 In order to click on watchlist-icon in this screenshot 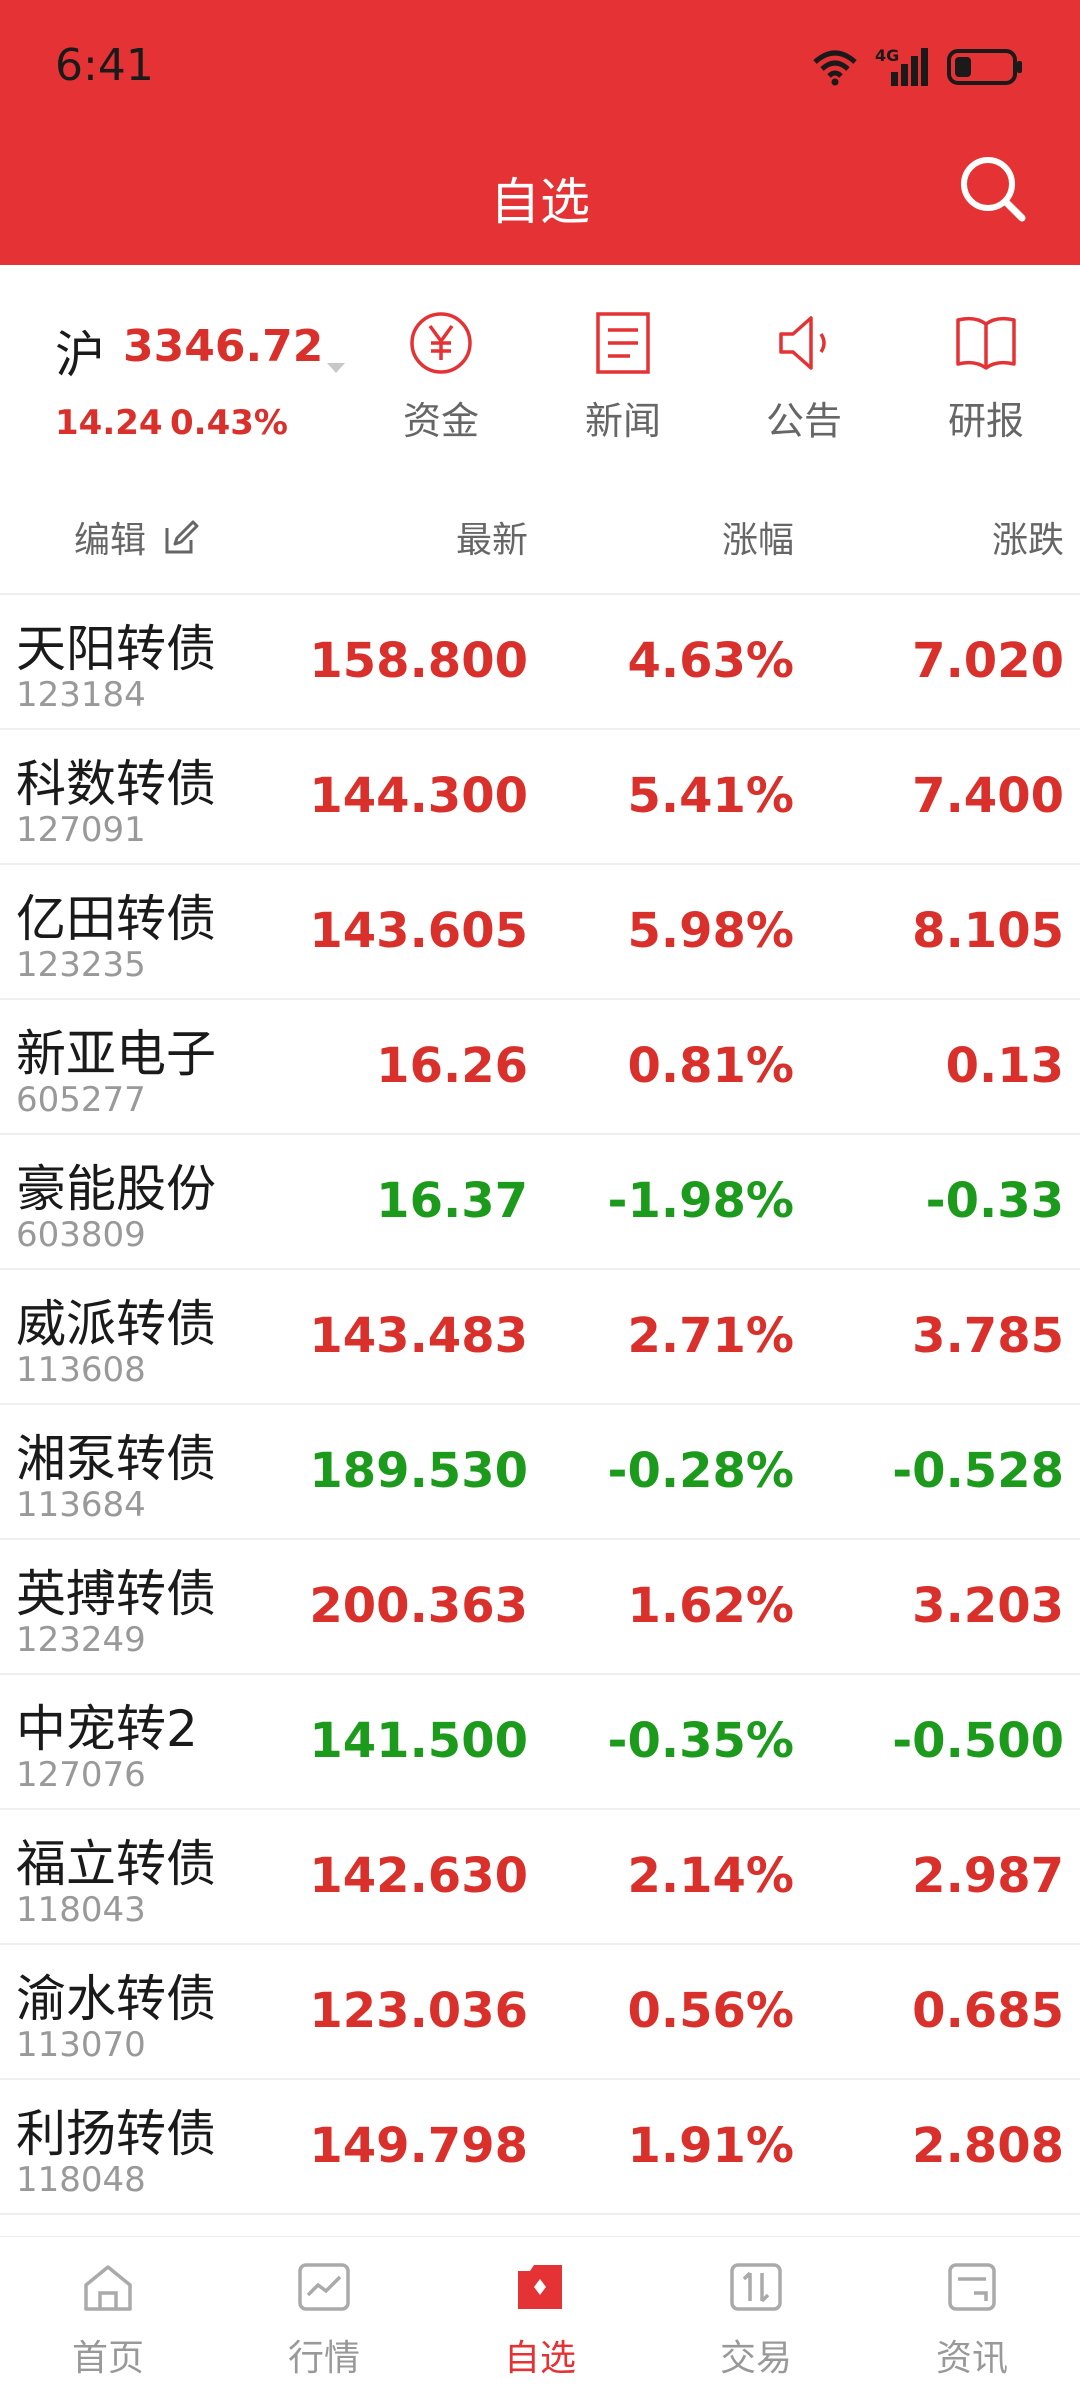, I will do `click(540, 2287)`.